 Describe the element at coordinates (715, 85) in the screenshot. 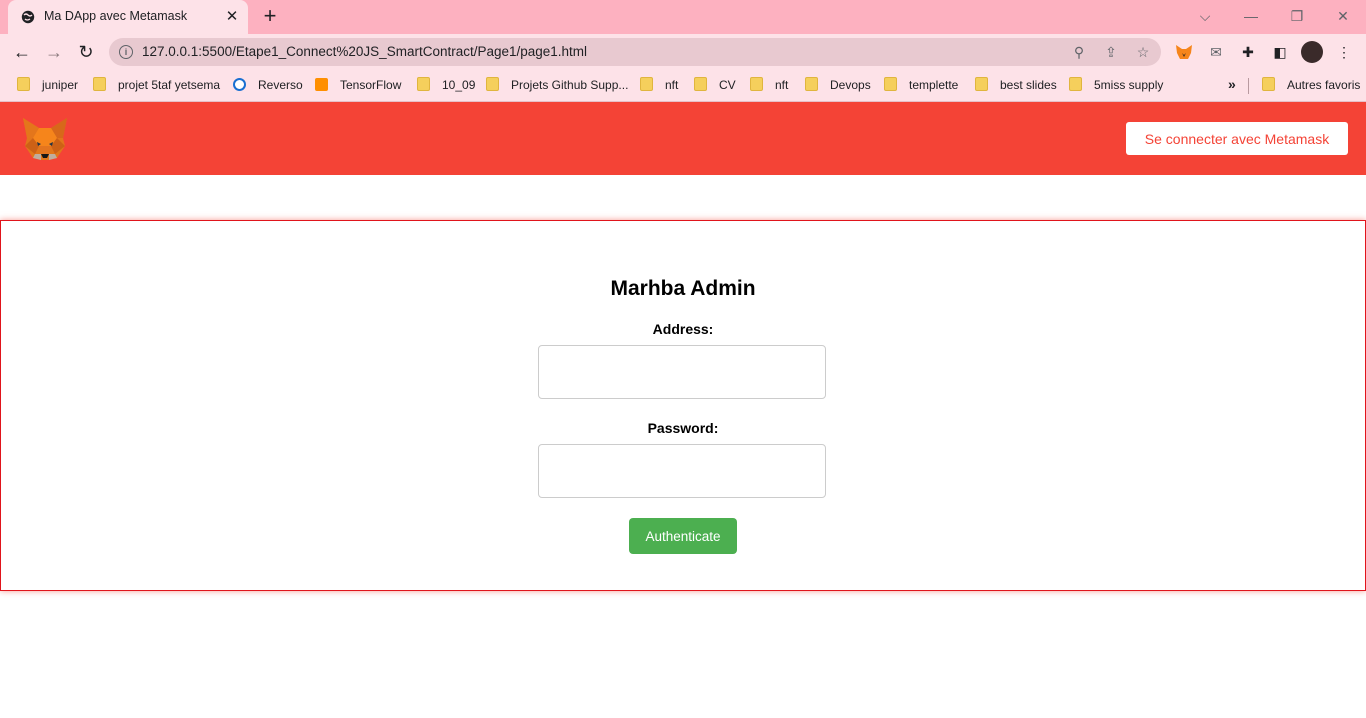

I see `bookmark-item: CV` at that location.